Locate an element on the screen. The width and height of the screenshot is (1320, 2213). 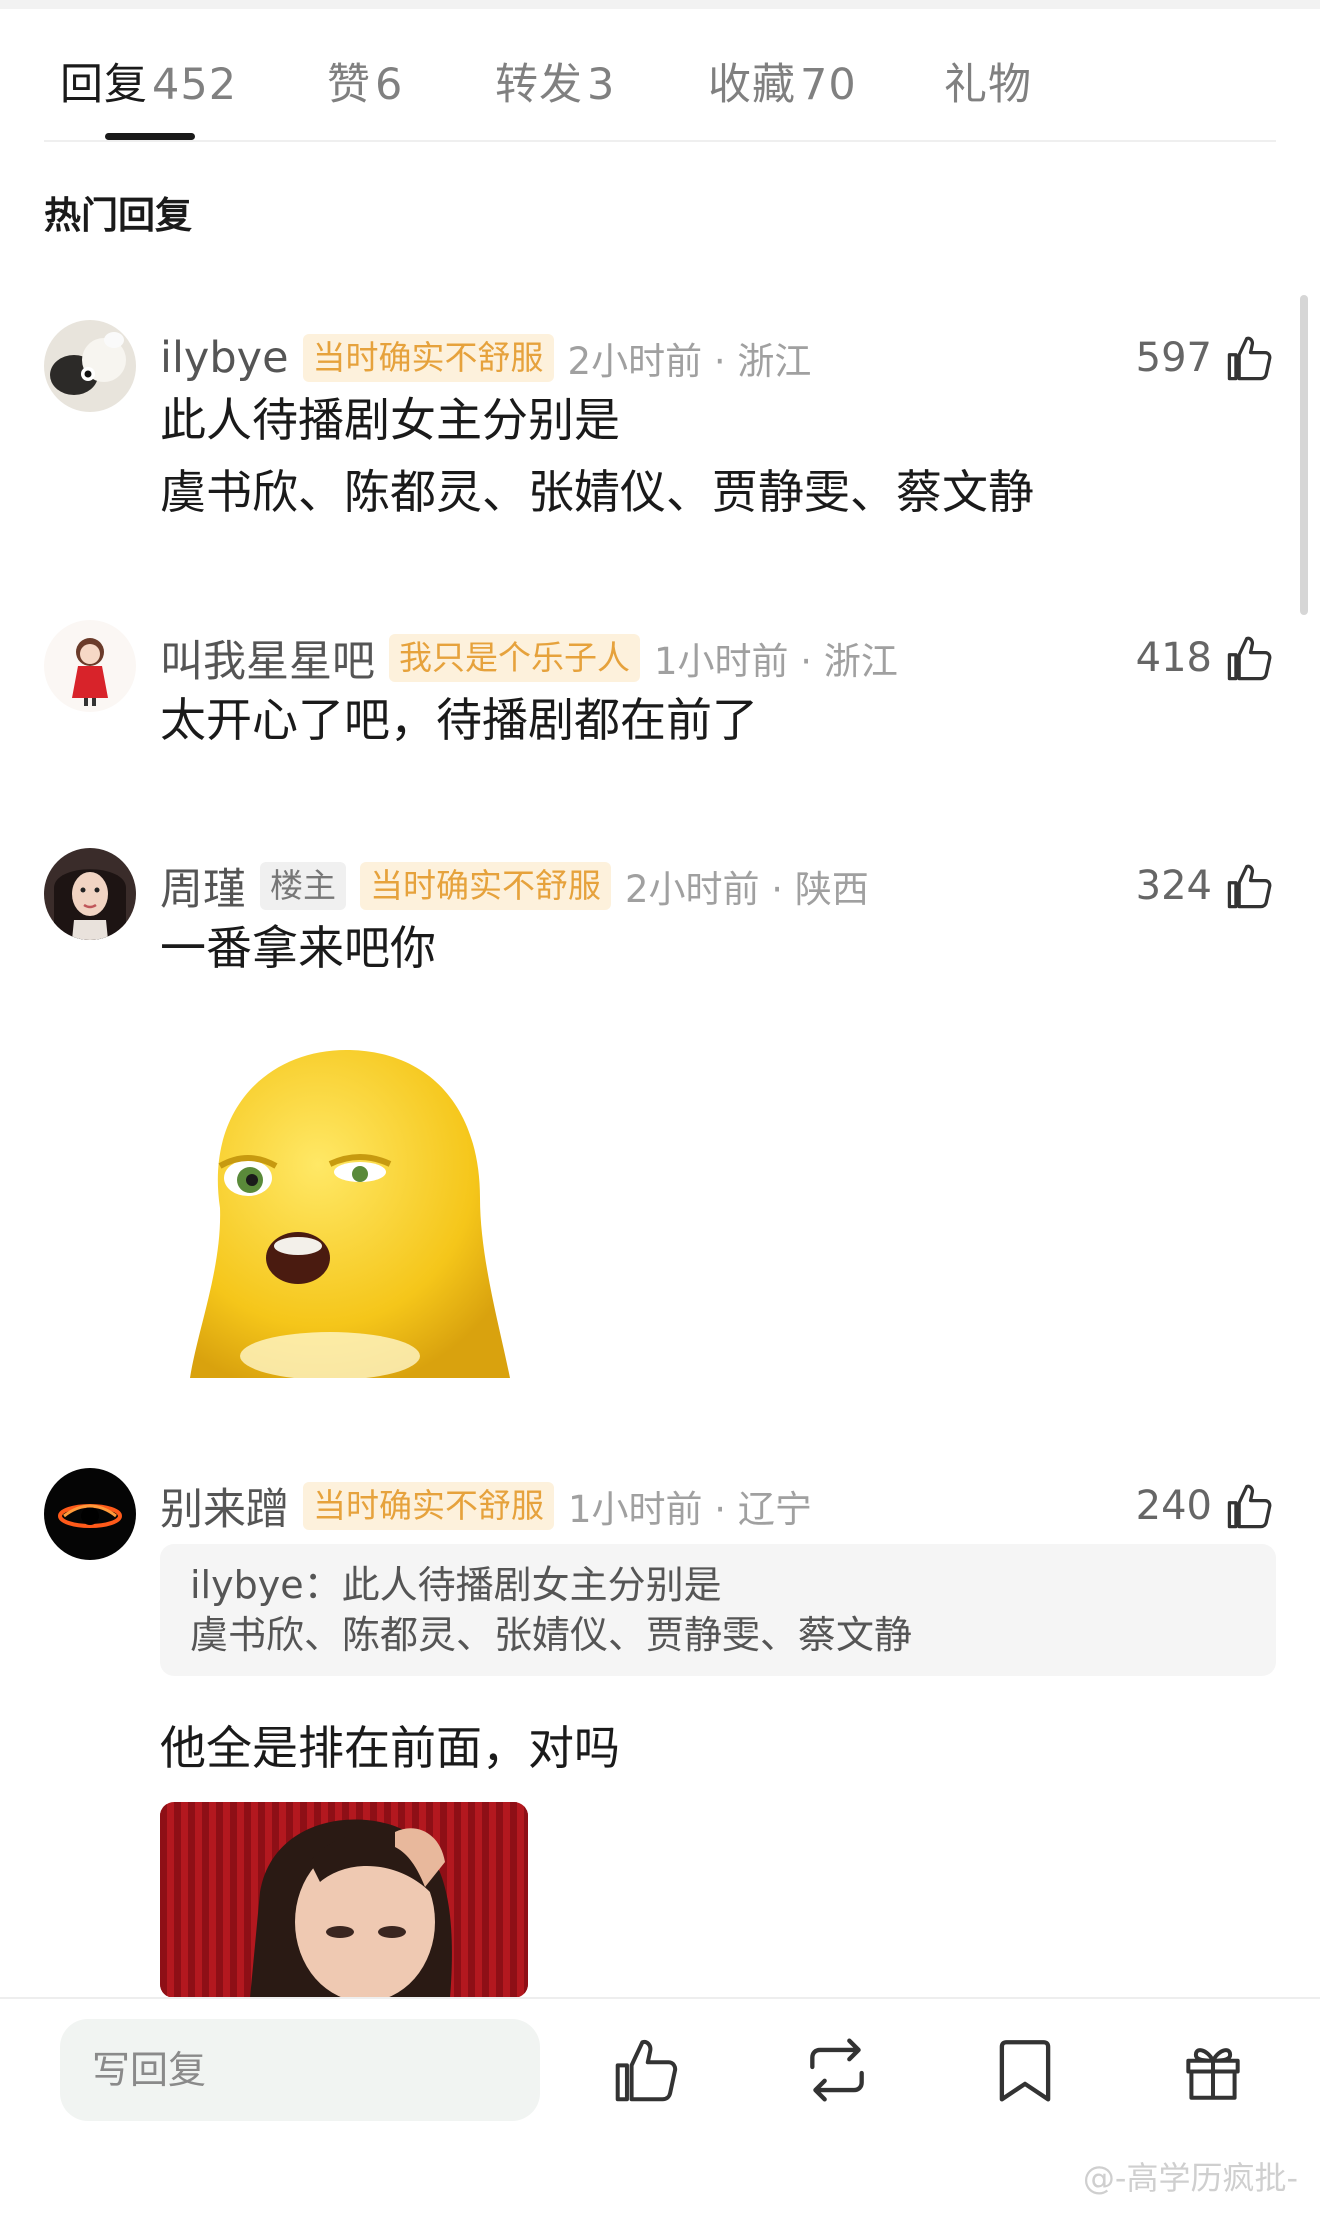
sticker-image is located at coordinates (350, 1208).